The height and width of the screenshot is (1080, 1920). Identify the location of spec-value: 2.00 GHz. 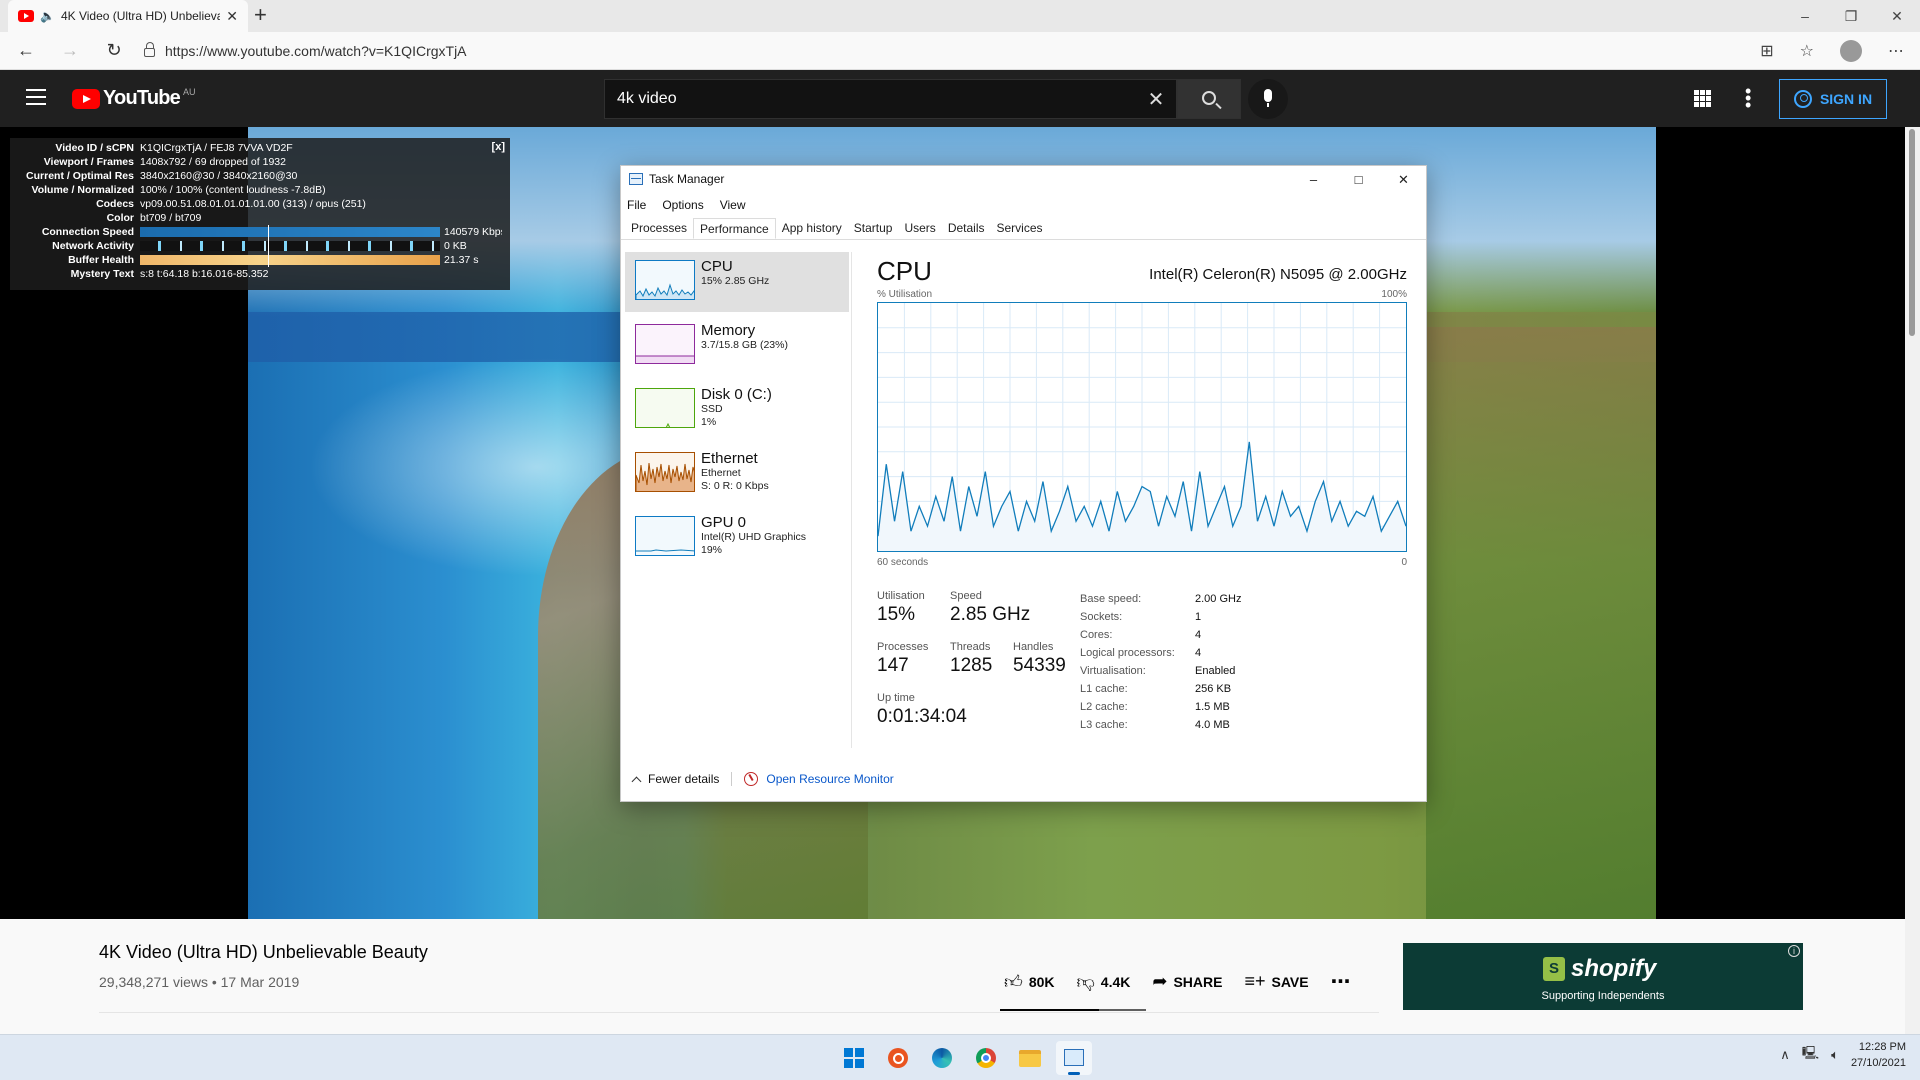
(1218, 599).